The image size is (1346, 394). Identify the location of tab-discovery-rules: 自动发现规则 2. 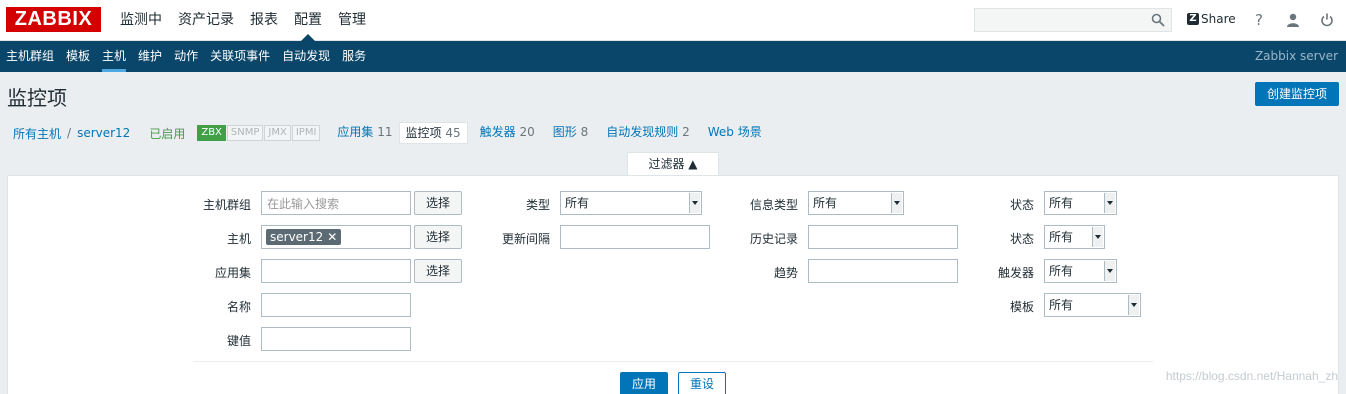
(647, 133).